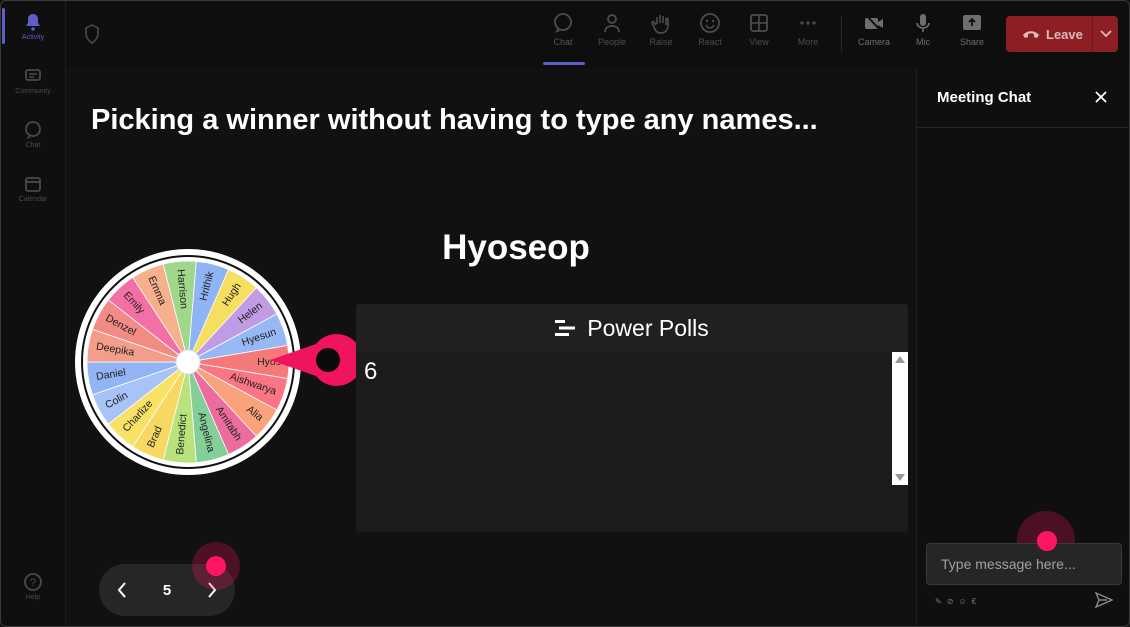  I want to click on chat-title: Meeting Chat, so click(984, 97).